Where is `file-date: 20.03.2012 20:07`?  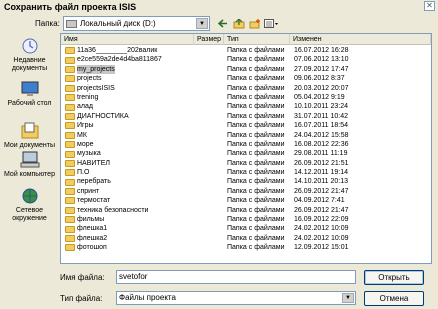
file-date: 20.03.2012 20:07 is located at coordinates (321, 88).